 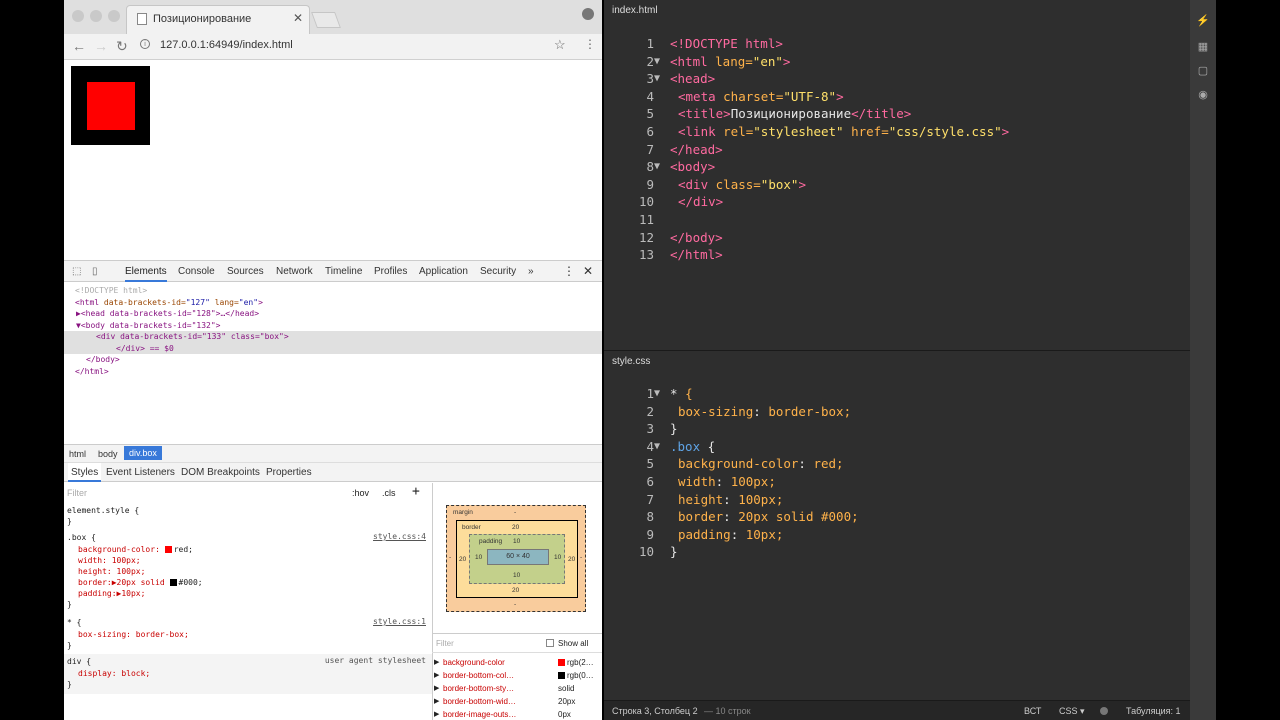 I want to click on hov-toggle: :hov, so click(x=360, y=493).